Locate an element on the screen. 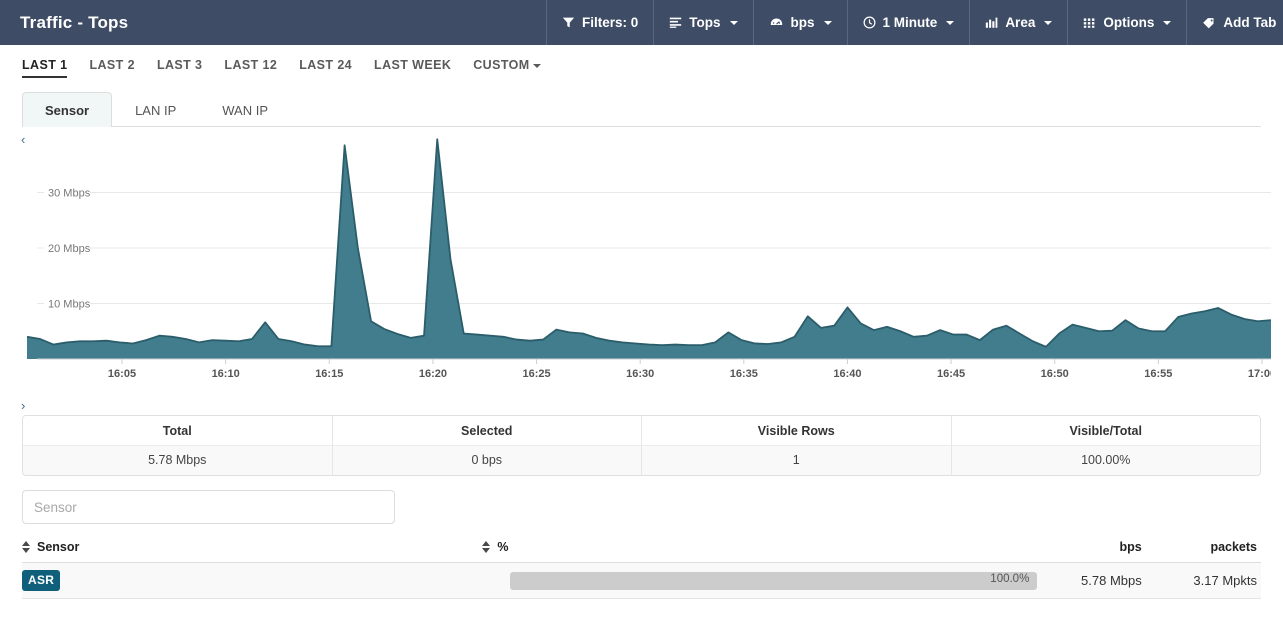 The height and width of the screenshot is (640, 1283). svg-text: 10 Mbps is located at coordinates (69, 305).